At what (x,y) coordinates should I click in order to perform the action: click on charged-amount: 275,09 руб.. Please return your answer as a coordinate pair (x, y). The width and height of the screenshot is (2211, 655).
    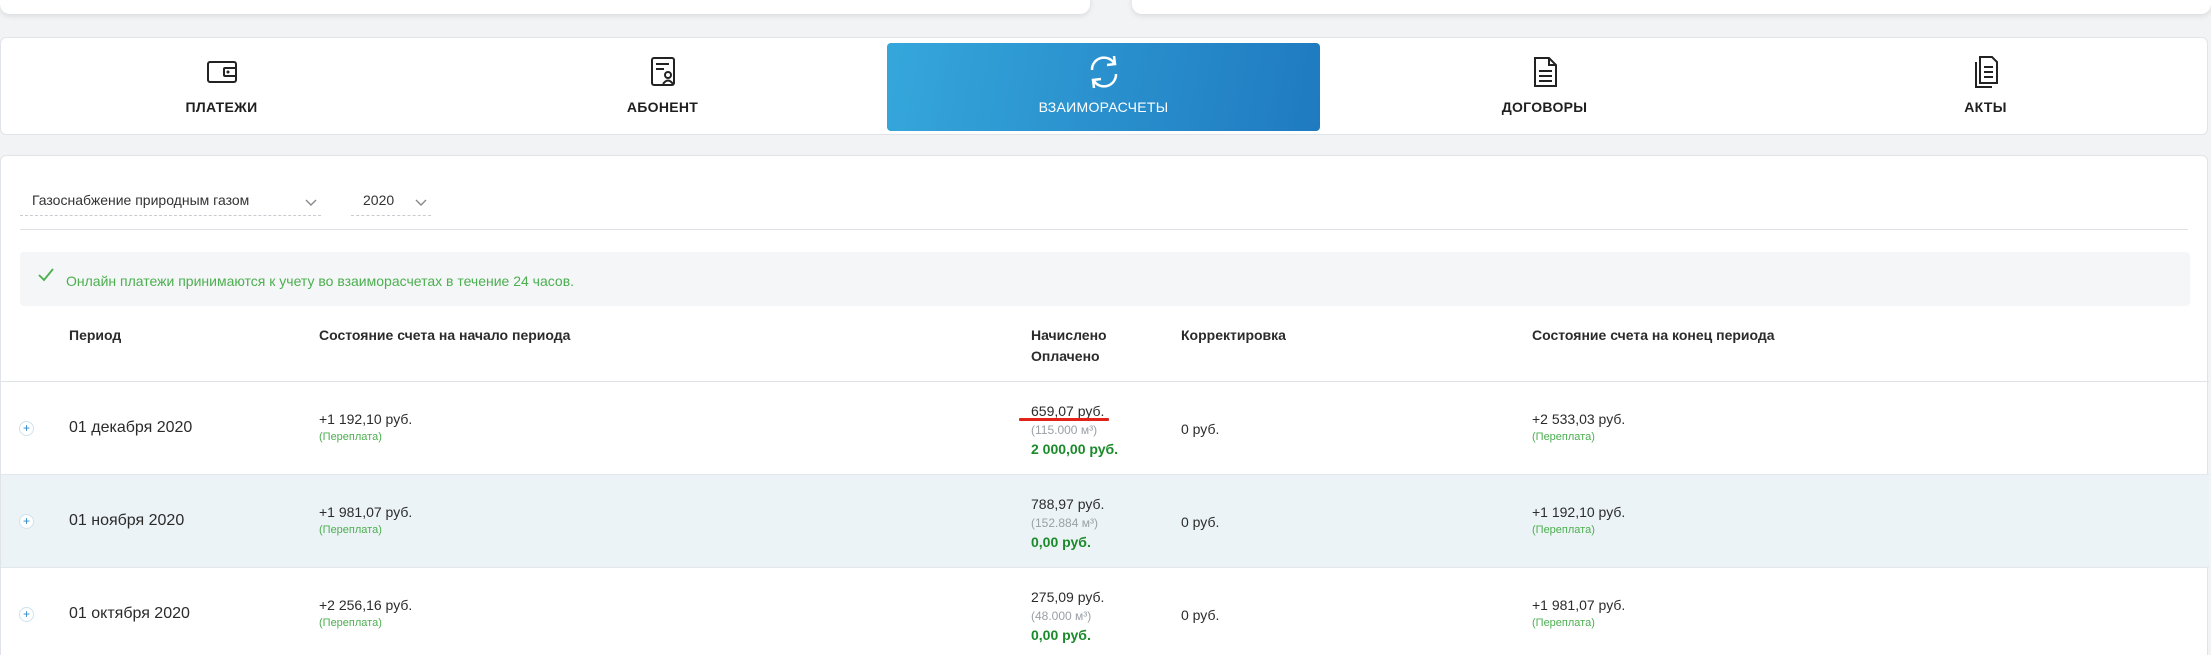
    Looking at the image, I should click on (1068, 597).